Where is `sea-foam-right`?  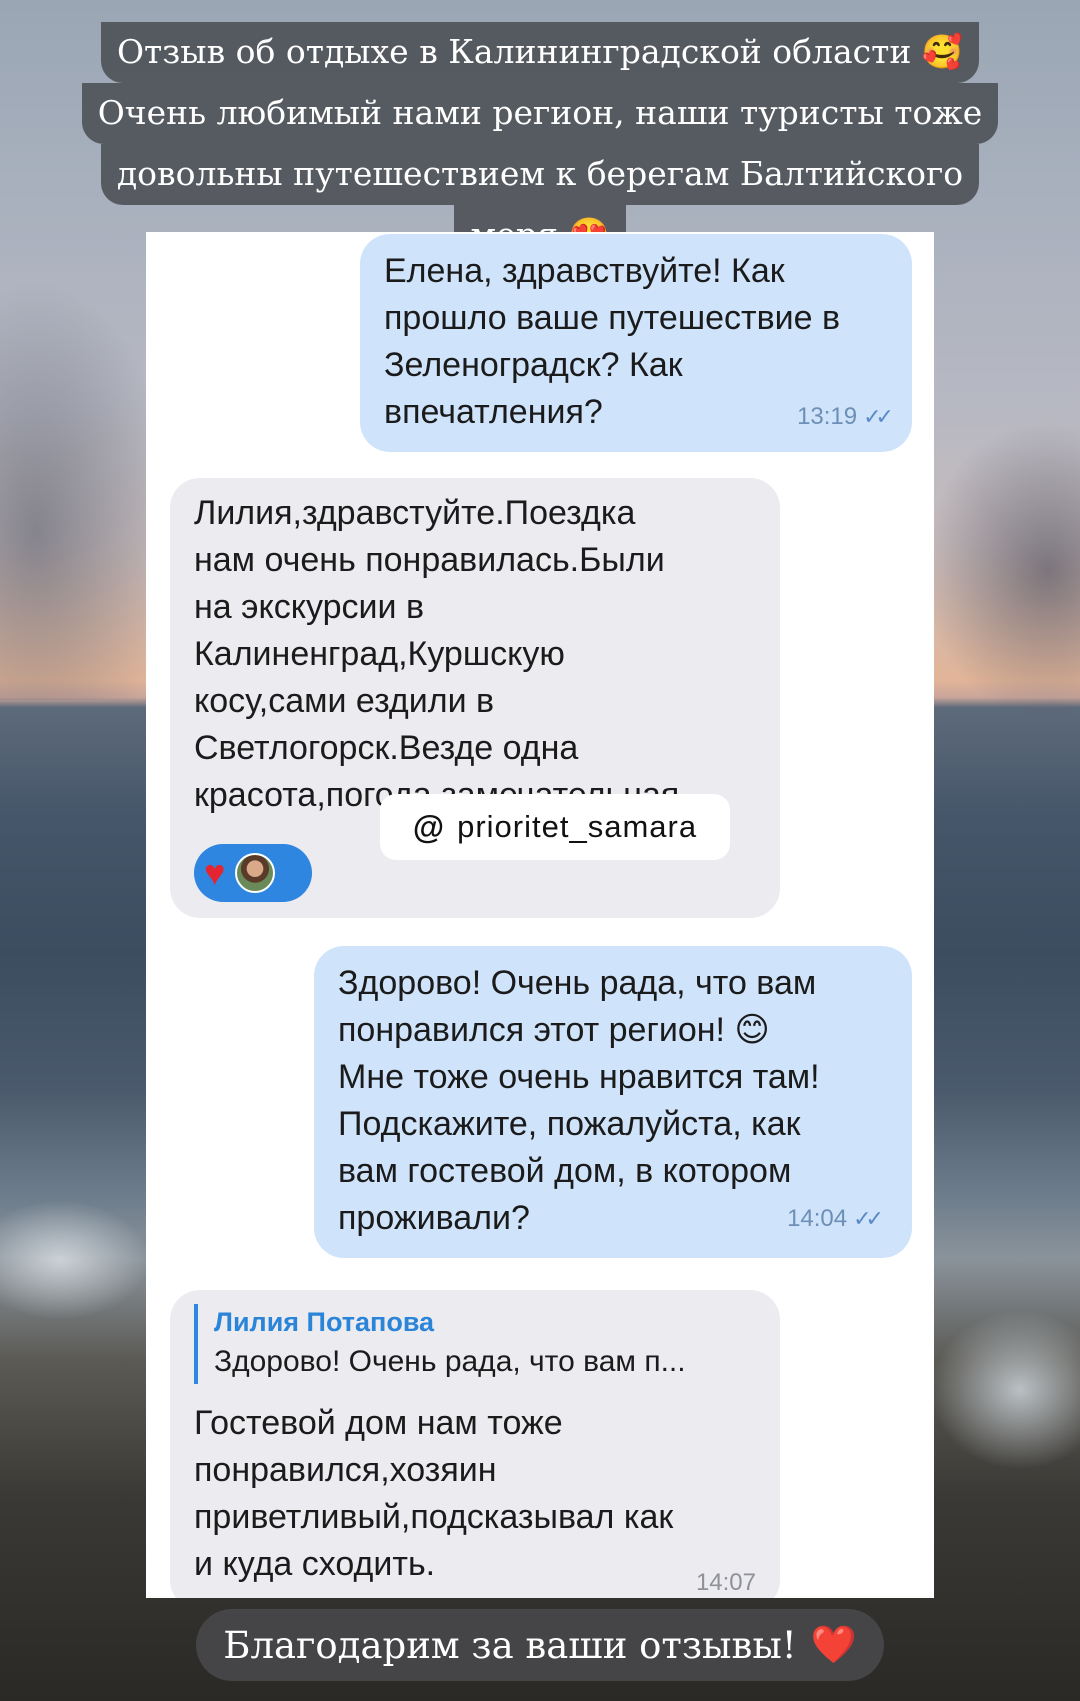 sea-foam-right is located at coordinates (1005, 1390).